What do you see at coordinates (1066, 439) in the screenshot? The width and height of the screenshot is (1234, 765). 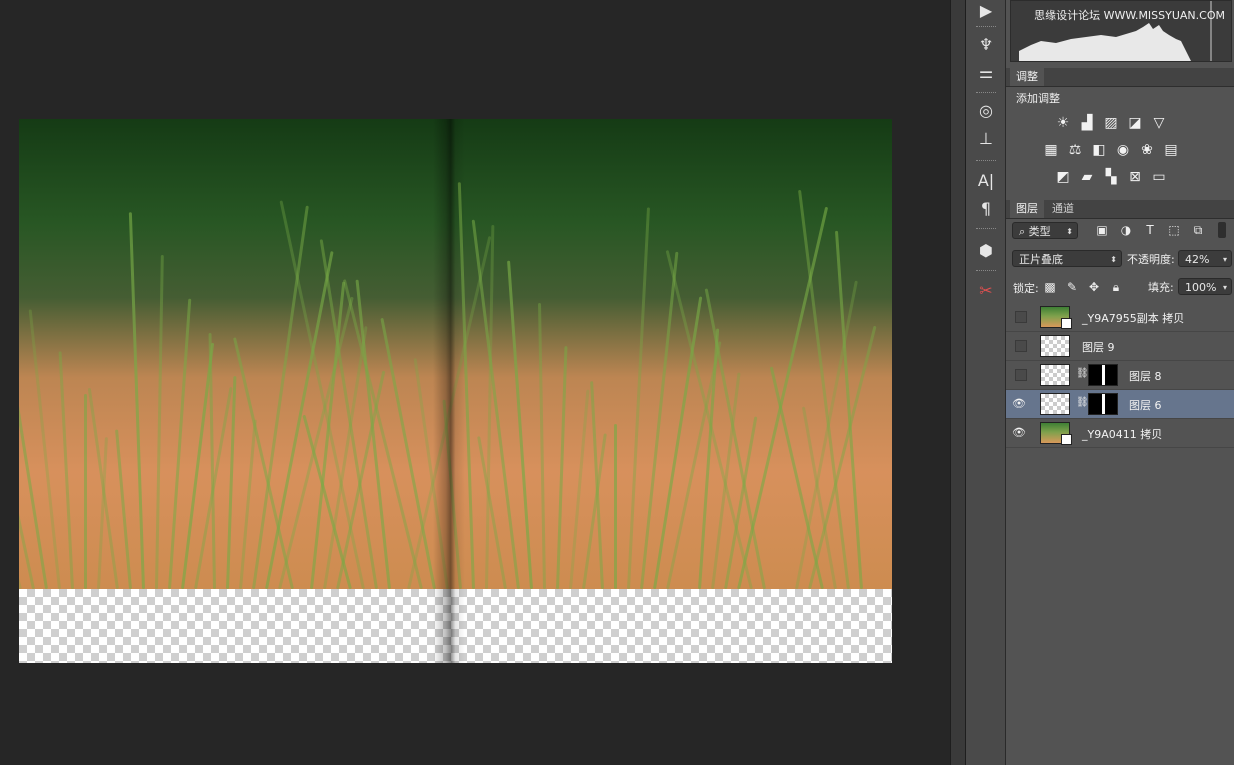 I see `smart-object-icon` at bounding box center [1066, 439].